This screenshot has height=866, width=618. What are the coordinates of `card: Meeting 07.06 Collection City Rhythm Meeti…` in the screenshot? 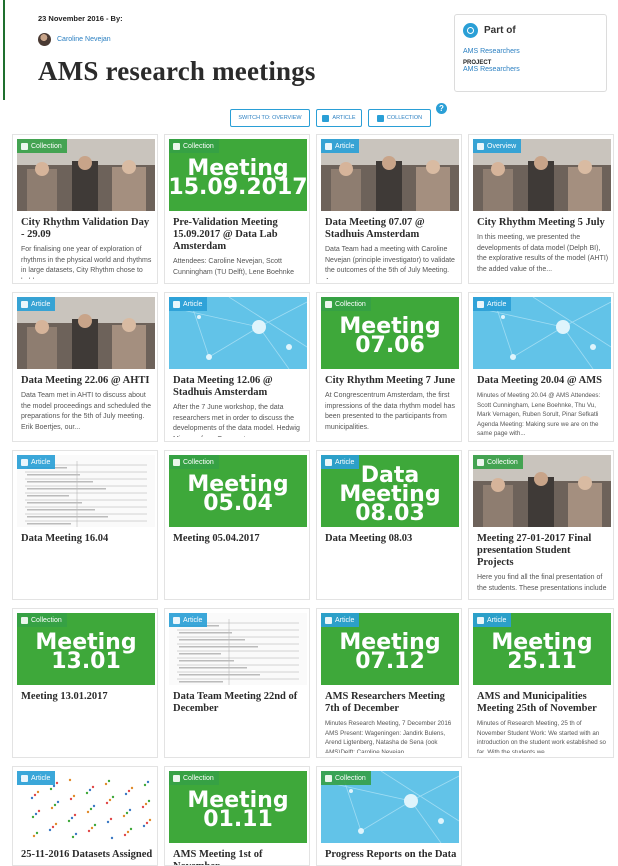 It's located at (389, 367).